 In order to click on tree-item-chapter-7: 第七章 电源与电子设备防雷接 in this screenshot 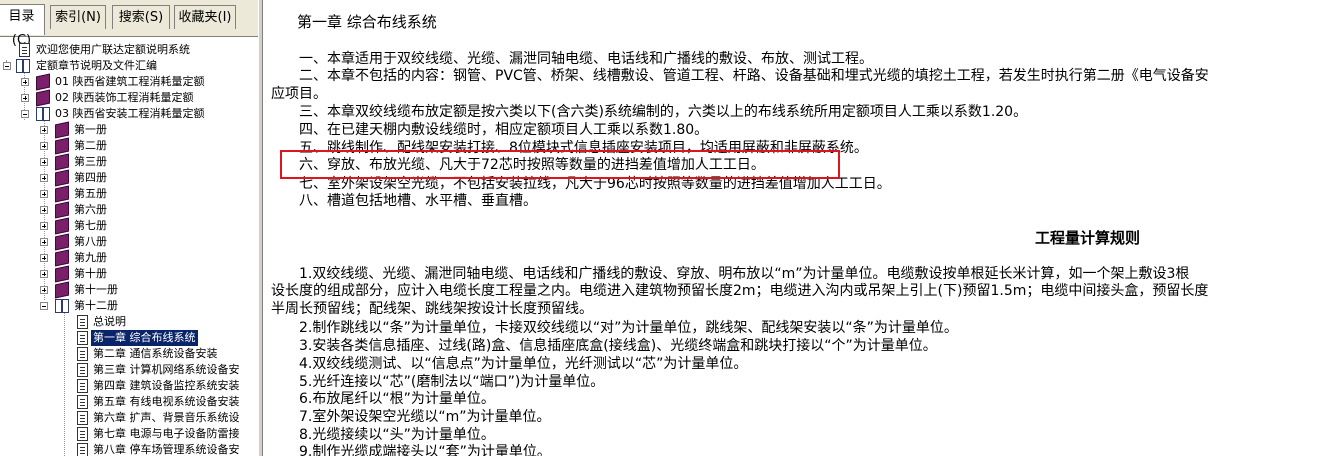, I will do `click(129, 434)`.